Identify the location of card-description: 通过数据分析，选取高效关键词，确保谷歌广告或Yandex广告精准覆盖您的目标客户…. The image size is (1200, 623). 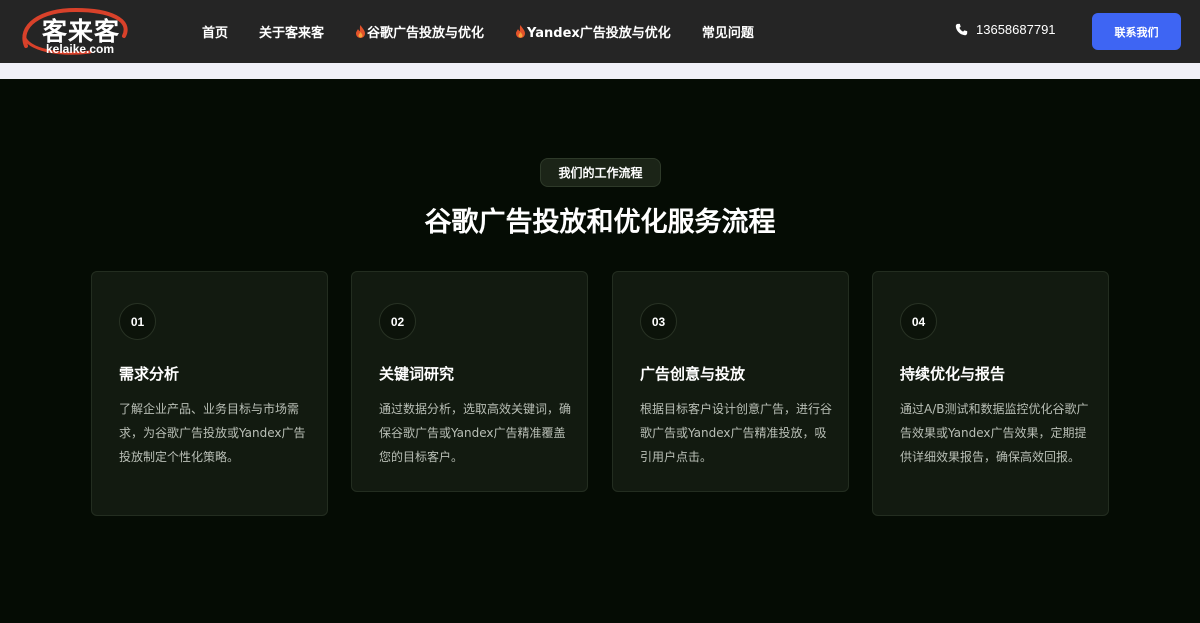
(475, 433).